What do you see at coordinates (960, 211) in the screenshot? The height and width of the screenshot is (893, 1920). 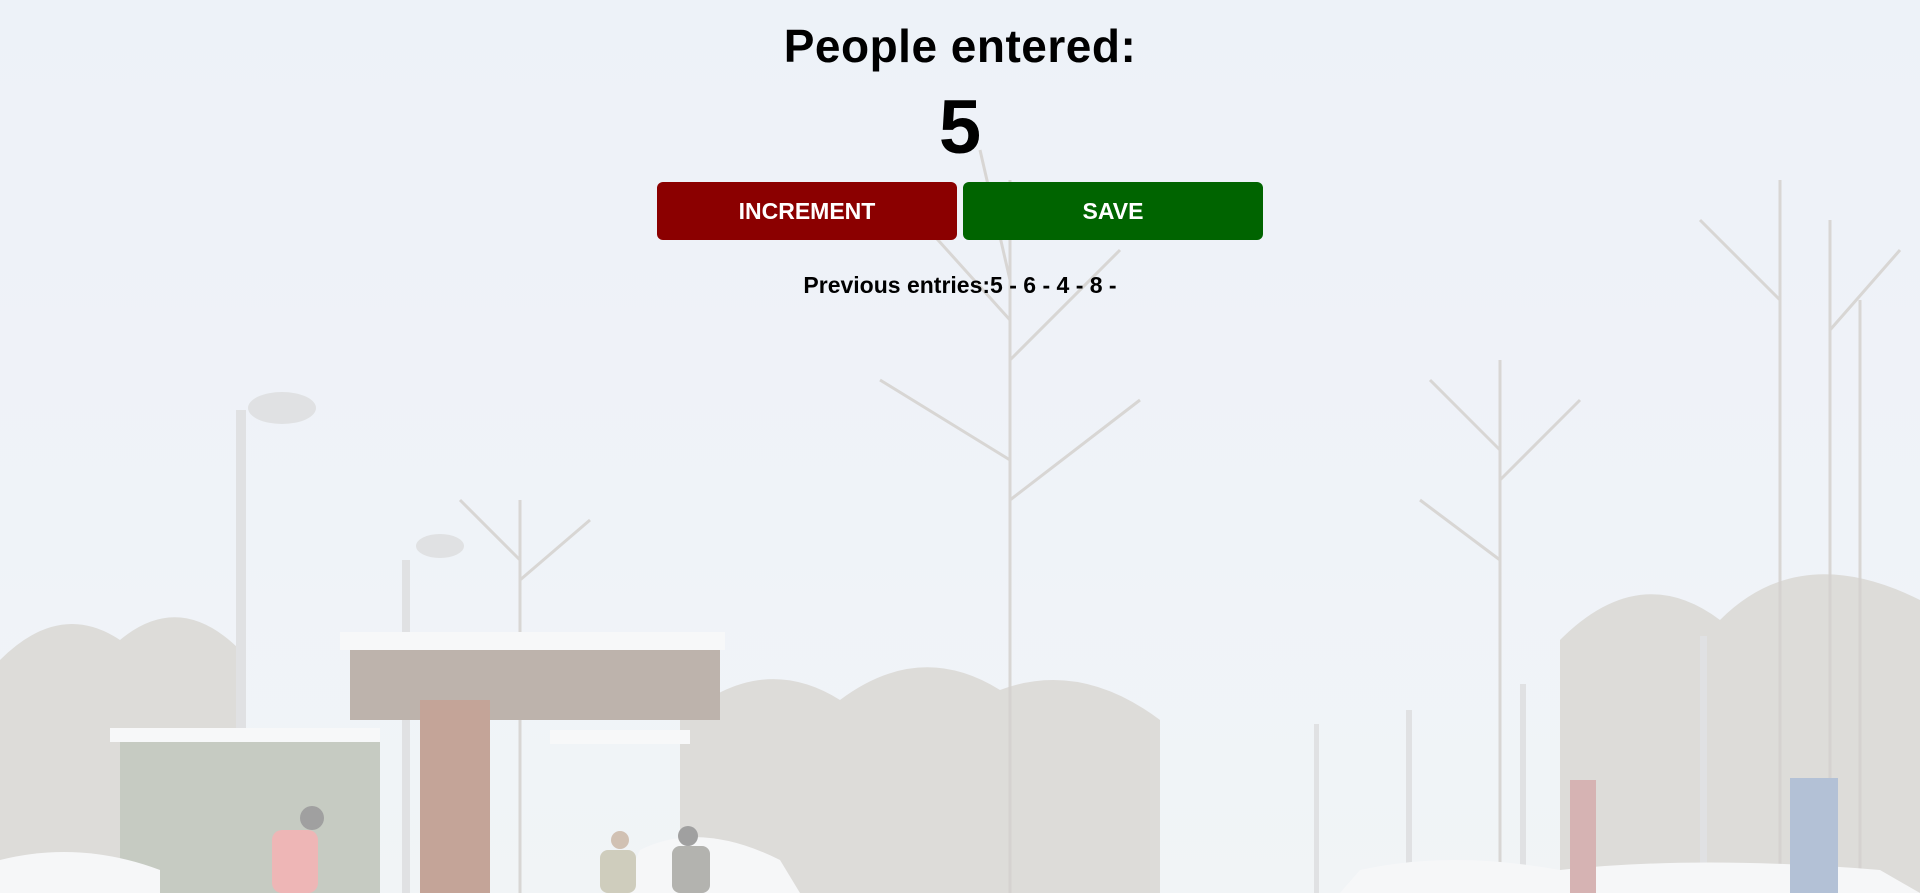 I see `button-row: INCREMENT SAVE` at bounding box center [960, 211].